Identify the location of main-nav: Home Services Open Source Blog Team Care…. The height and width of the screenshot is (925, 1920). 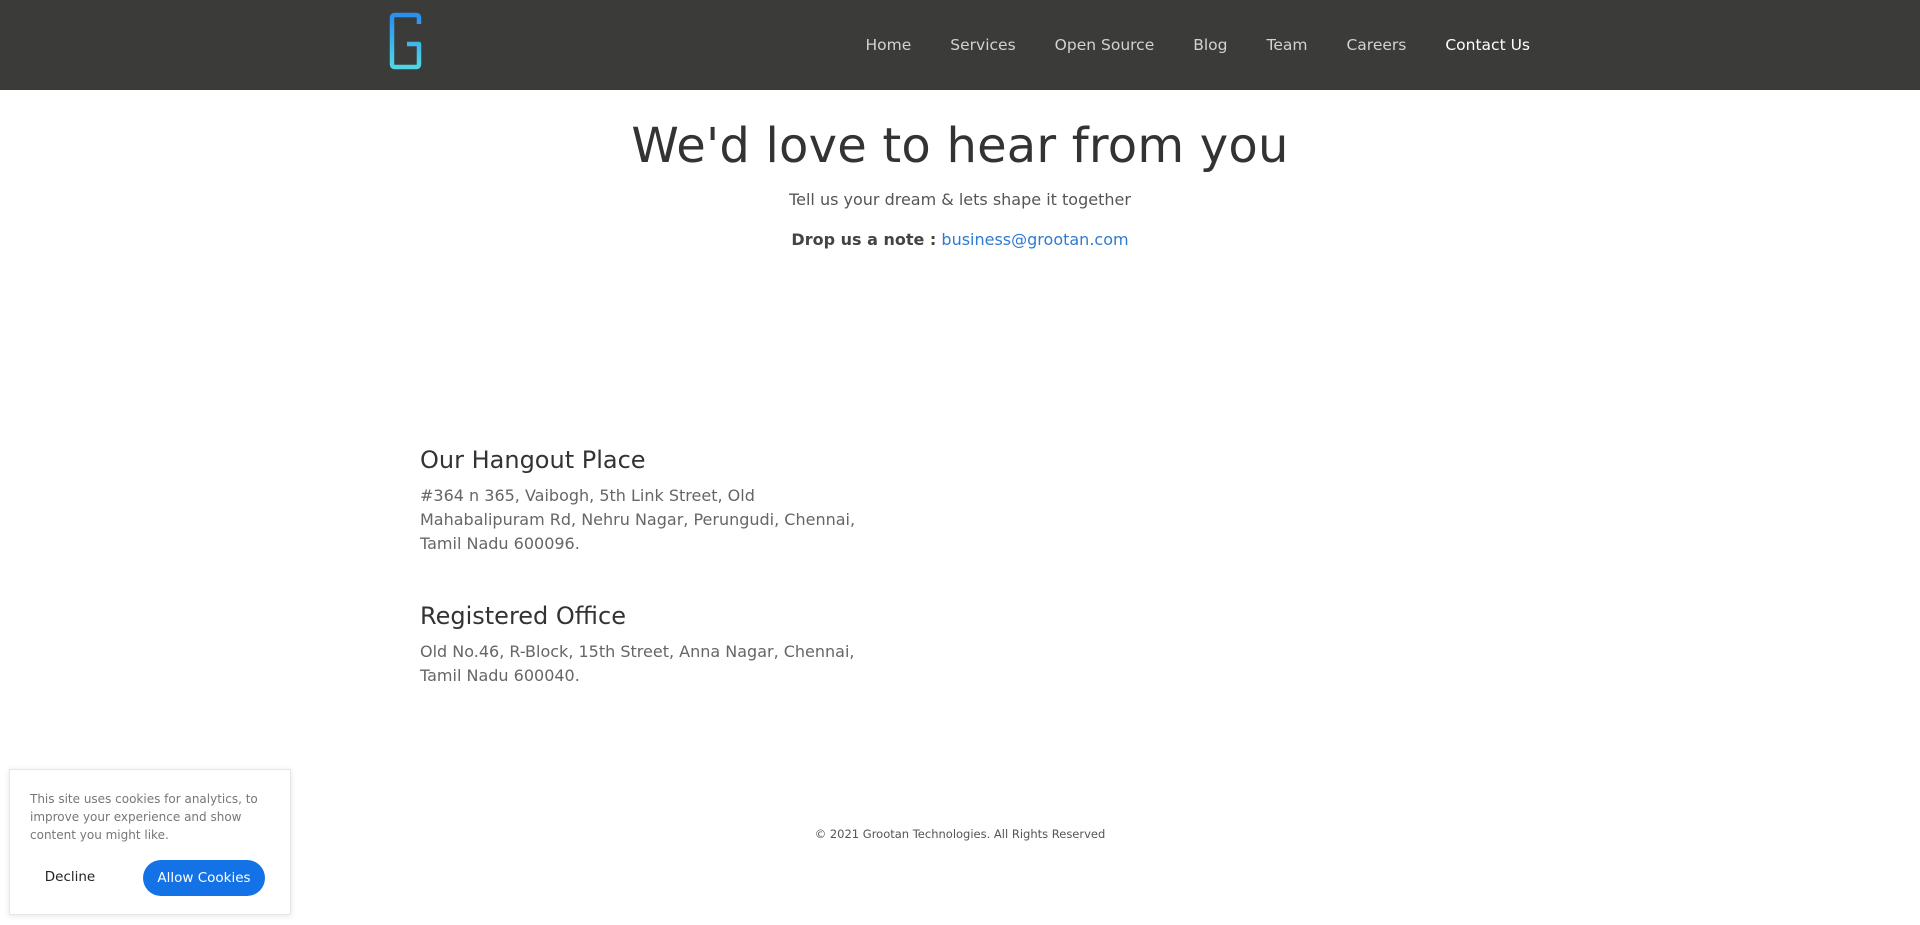
(1178, 45).